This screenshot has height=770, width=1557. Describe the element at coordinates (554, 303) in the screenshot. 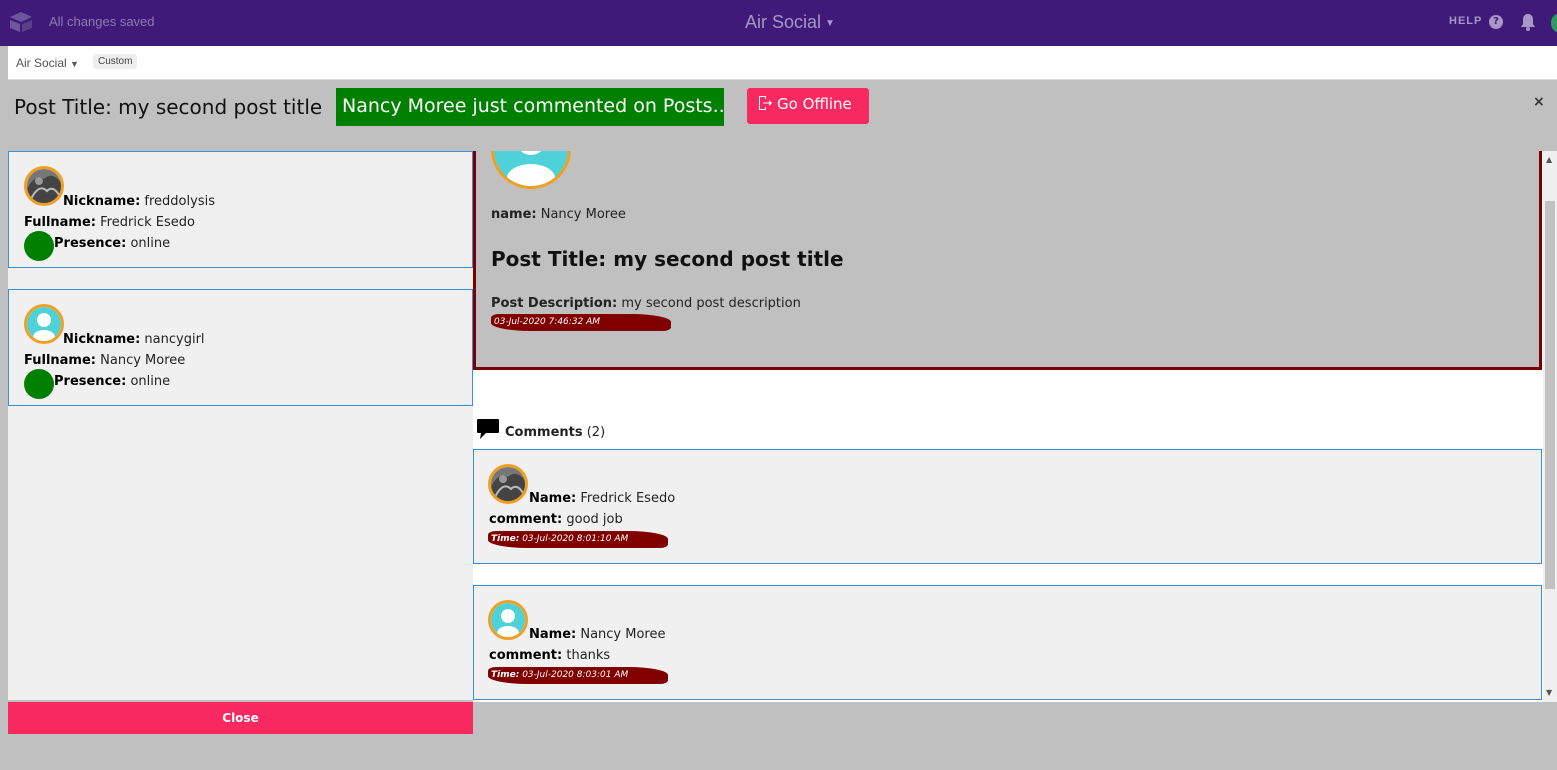

I see `post-description-label: Post Description:` at that location.